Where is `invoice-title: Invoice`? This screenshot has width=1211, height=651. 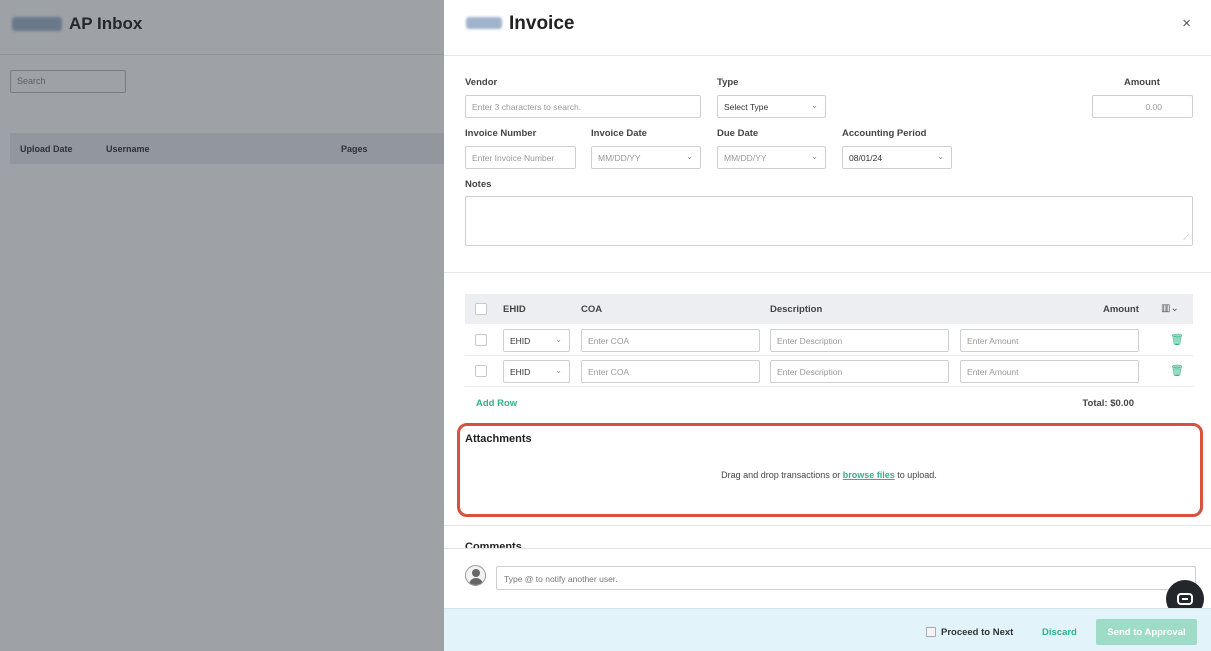 invoice-title: Invoice is located at coordinates (542, 23).